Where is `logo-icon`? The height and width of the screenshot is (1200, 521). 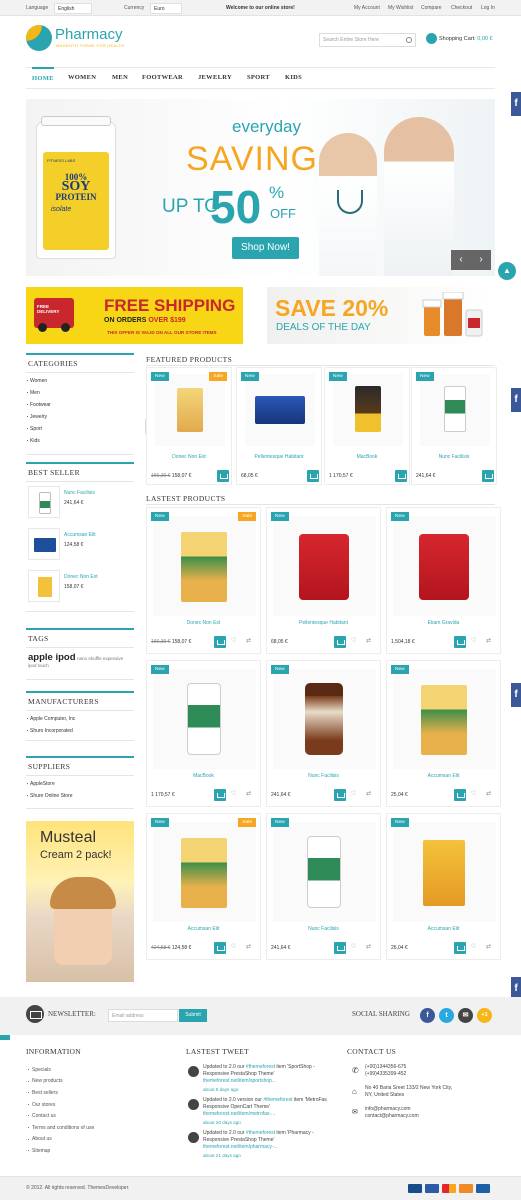 logo-icon is located at coordinates (39, 38).